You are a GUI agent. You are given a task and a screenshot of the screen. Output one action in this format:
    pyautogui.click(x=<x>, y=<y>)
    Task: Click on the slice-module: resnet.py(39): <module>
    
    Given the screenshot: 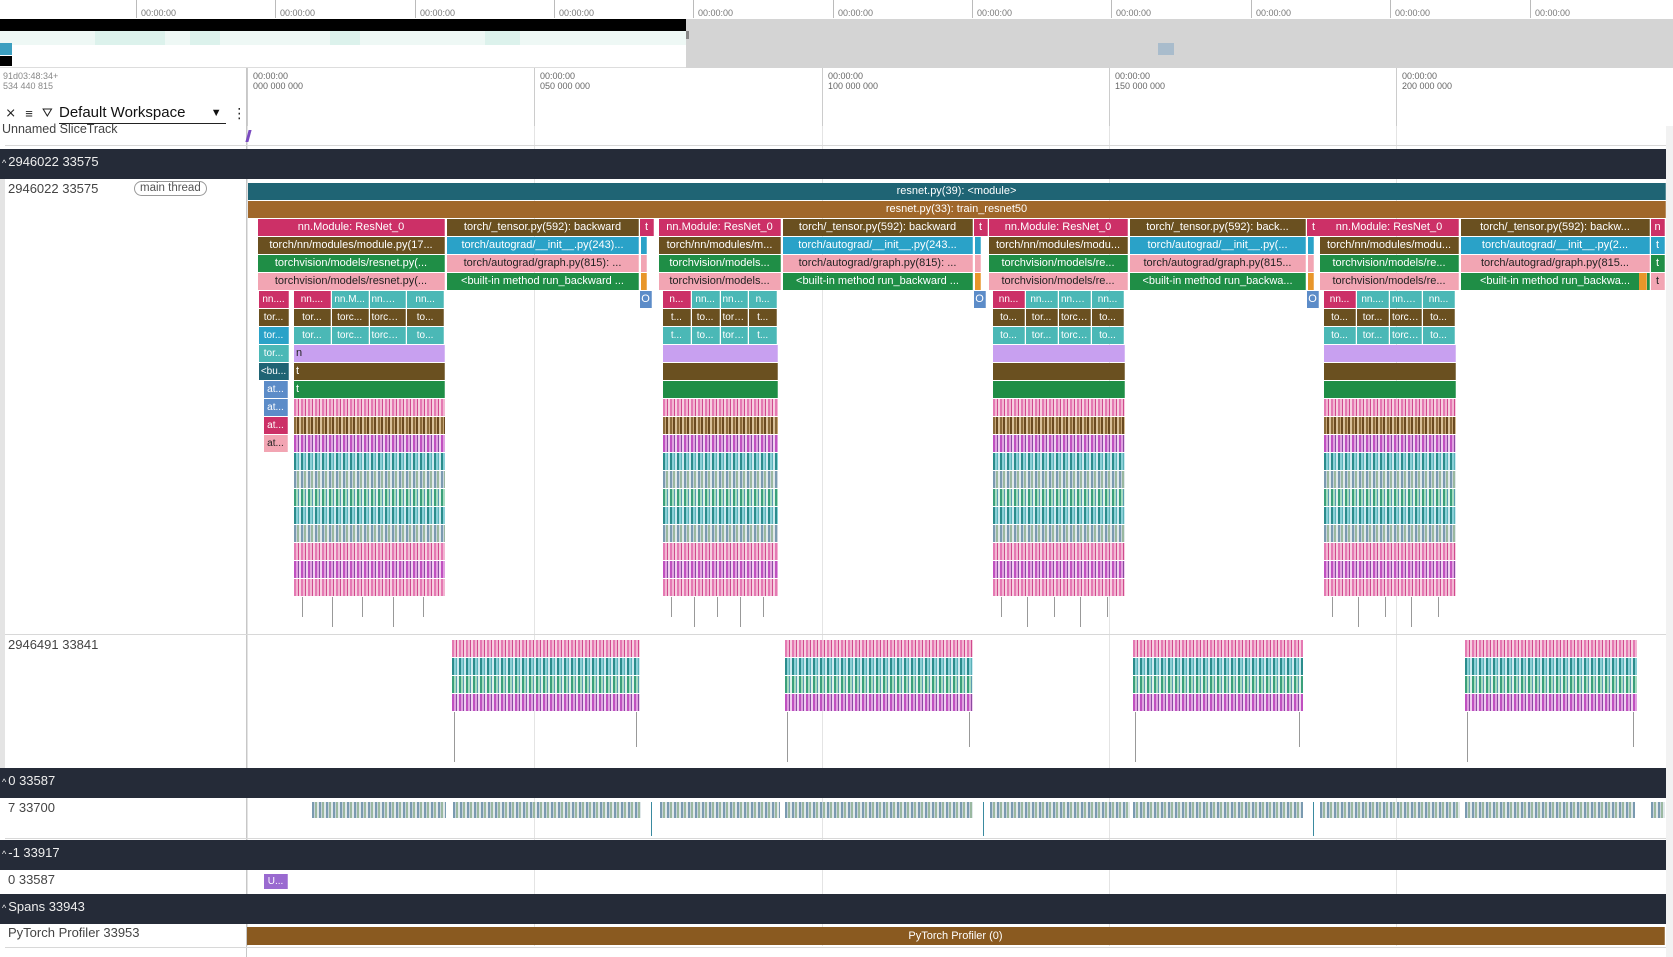 What is the action you would take?
    pyautogui.click(x=957, y=191)
    